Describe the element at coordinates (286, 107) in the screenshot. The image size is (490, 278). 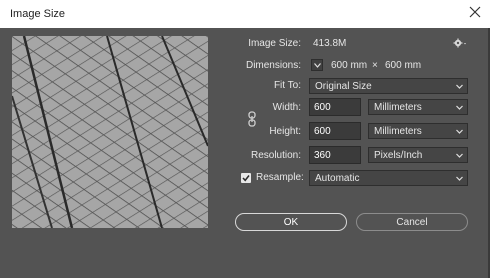
I see `width-label: Width:` at that location.